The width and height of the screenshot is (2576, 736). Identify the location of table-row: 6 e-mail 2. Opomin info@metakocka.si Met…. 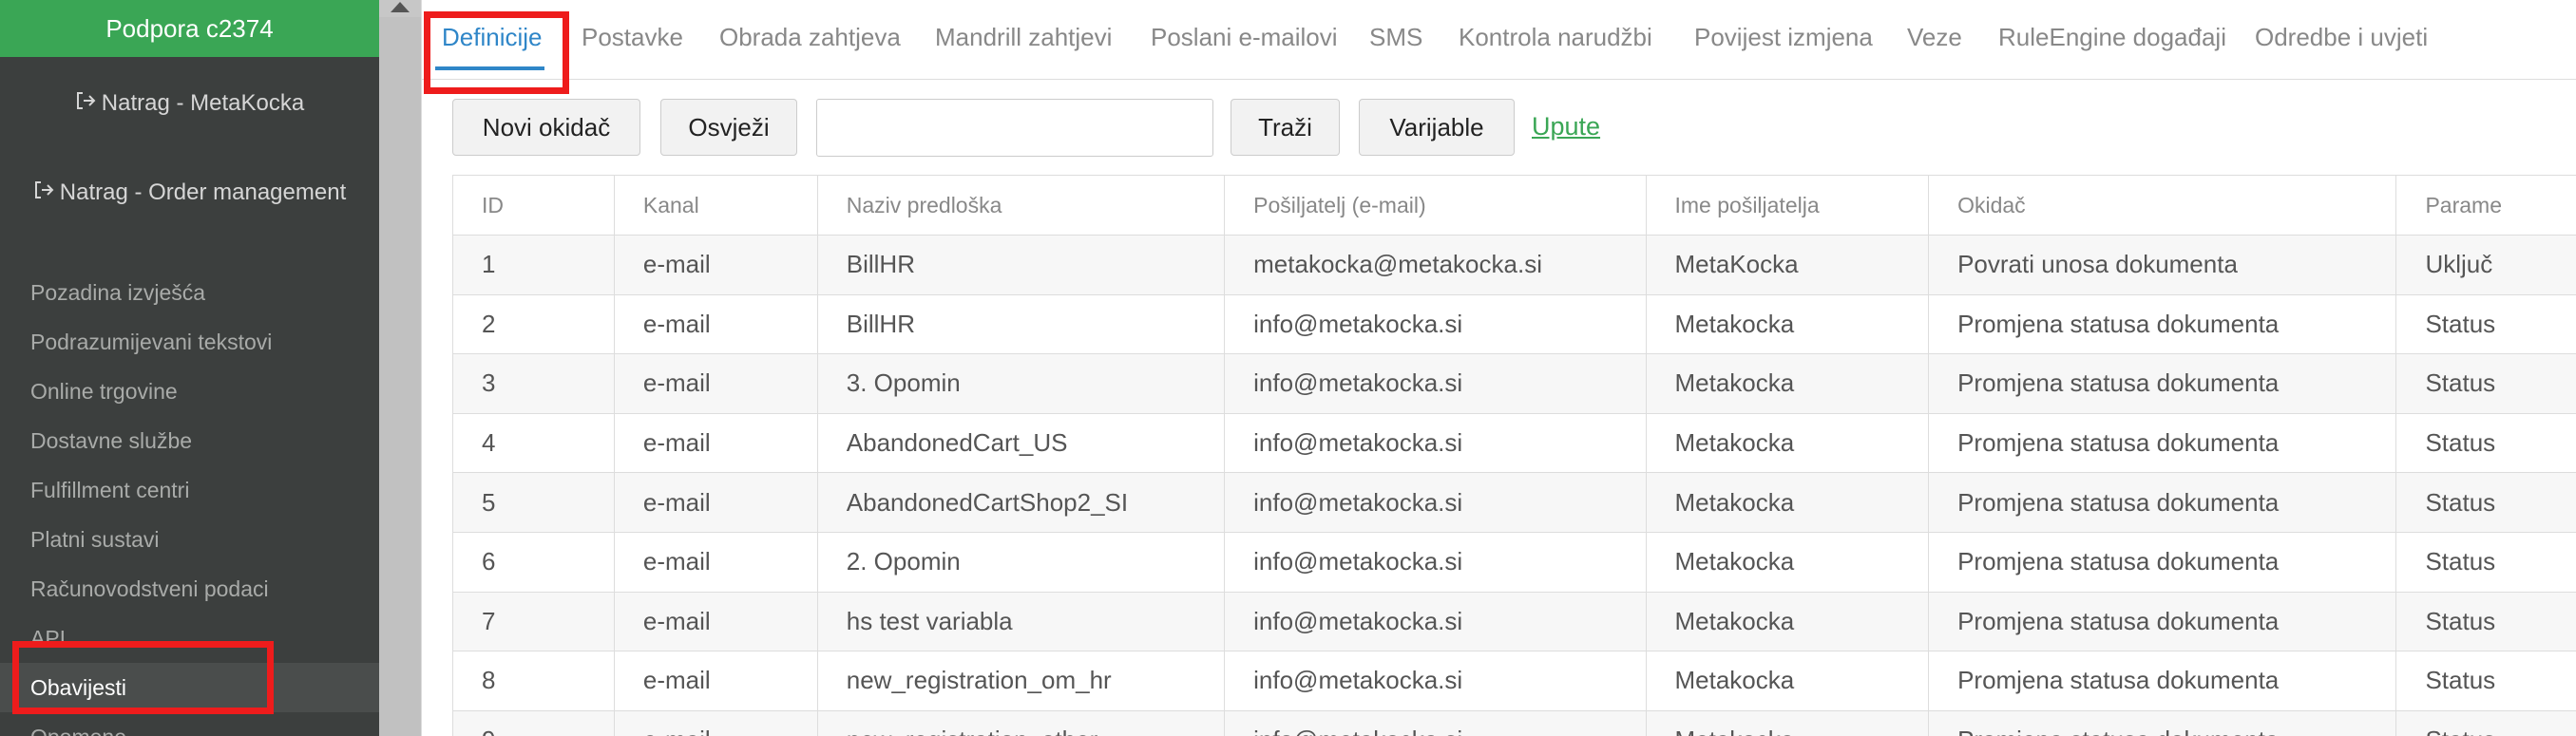
(1514, 562).